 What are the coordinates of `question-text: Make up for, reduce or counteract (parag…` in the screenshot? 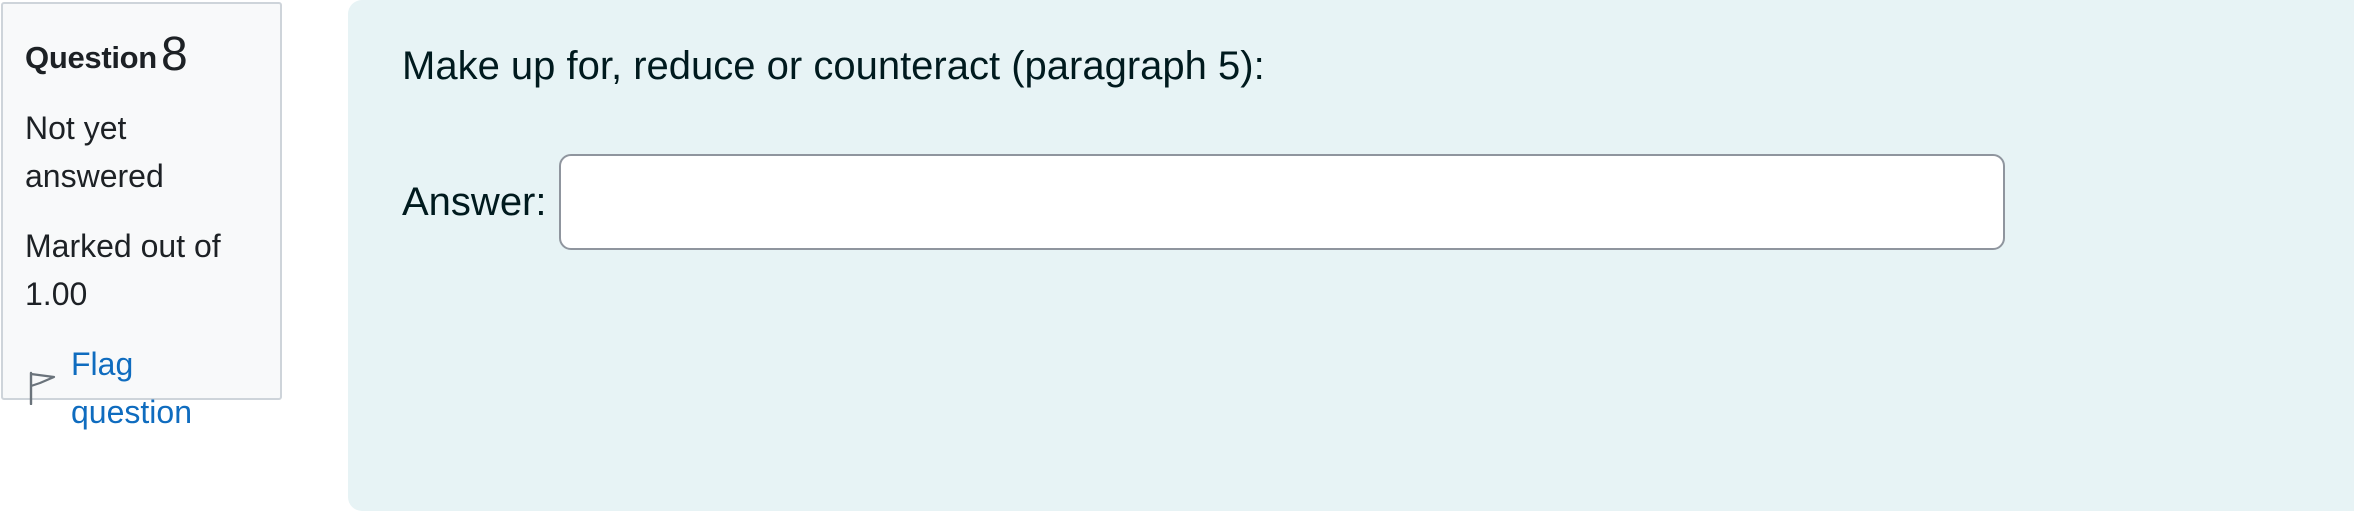 It's located at (833, 66).